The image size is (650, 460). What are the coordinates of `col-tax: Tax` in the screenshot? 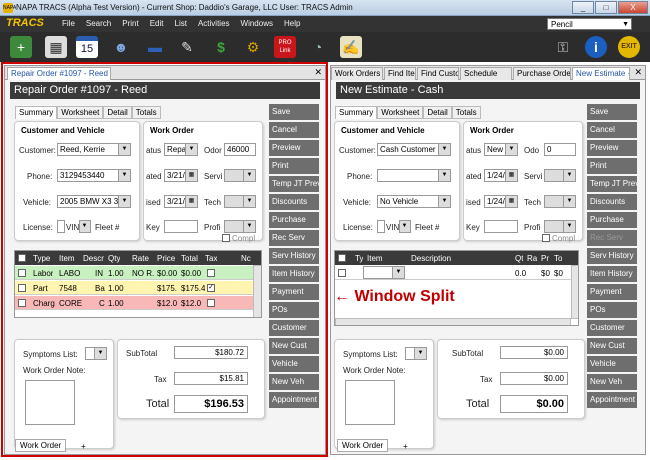 It's located at (211, 258).